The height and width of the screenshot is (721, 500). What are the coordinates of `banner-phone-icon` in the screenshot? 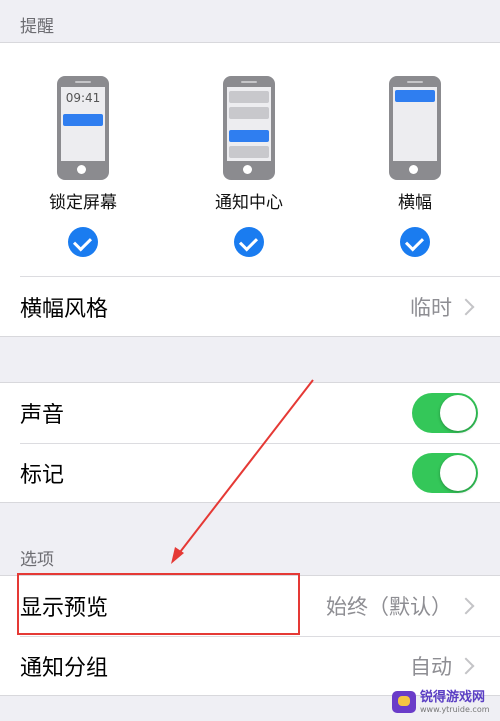 It's located at (415, 128).